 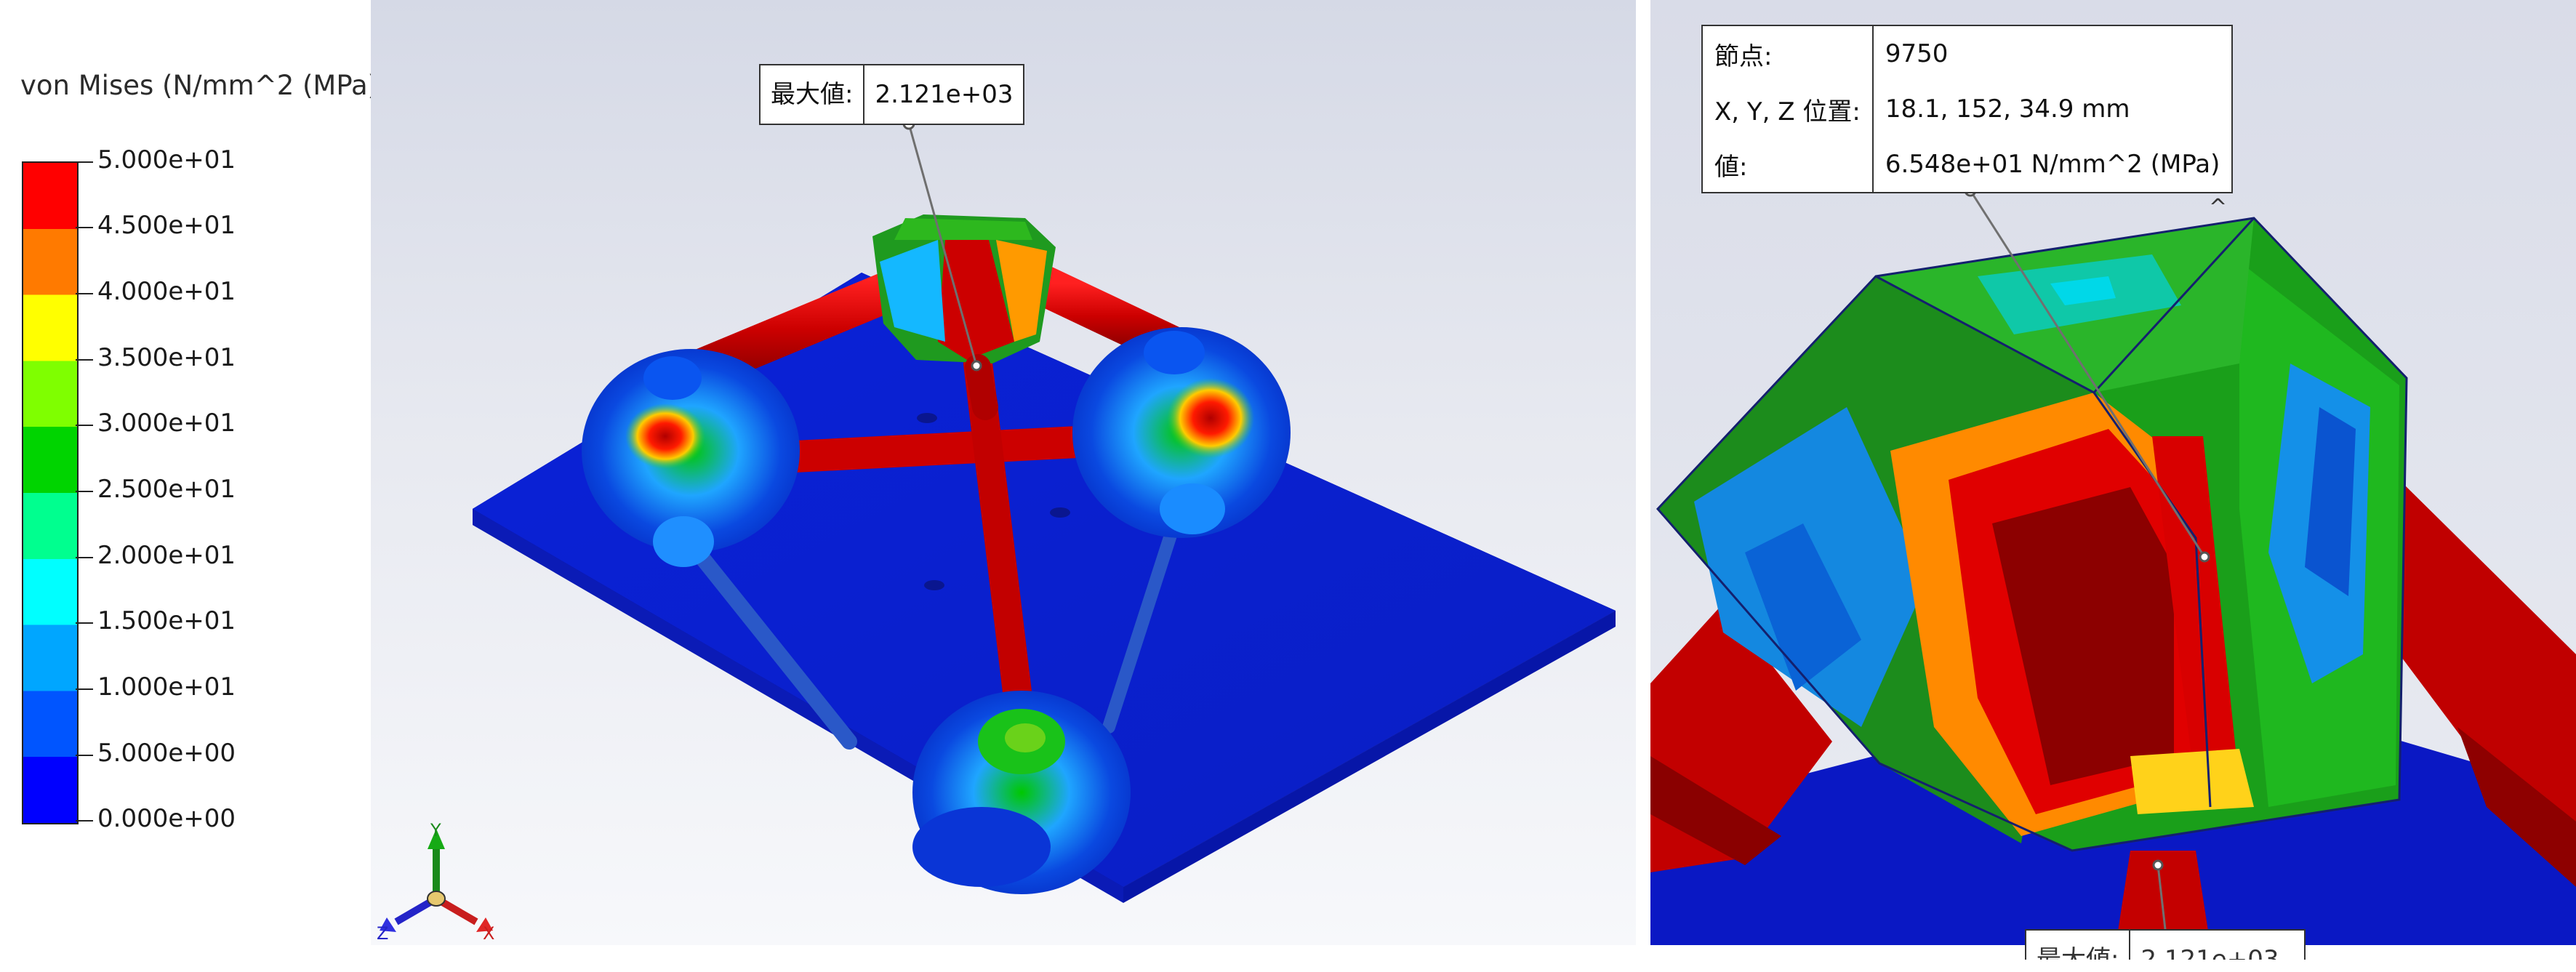 I want to click on right-hub-node, so click(x=1181, y=432).